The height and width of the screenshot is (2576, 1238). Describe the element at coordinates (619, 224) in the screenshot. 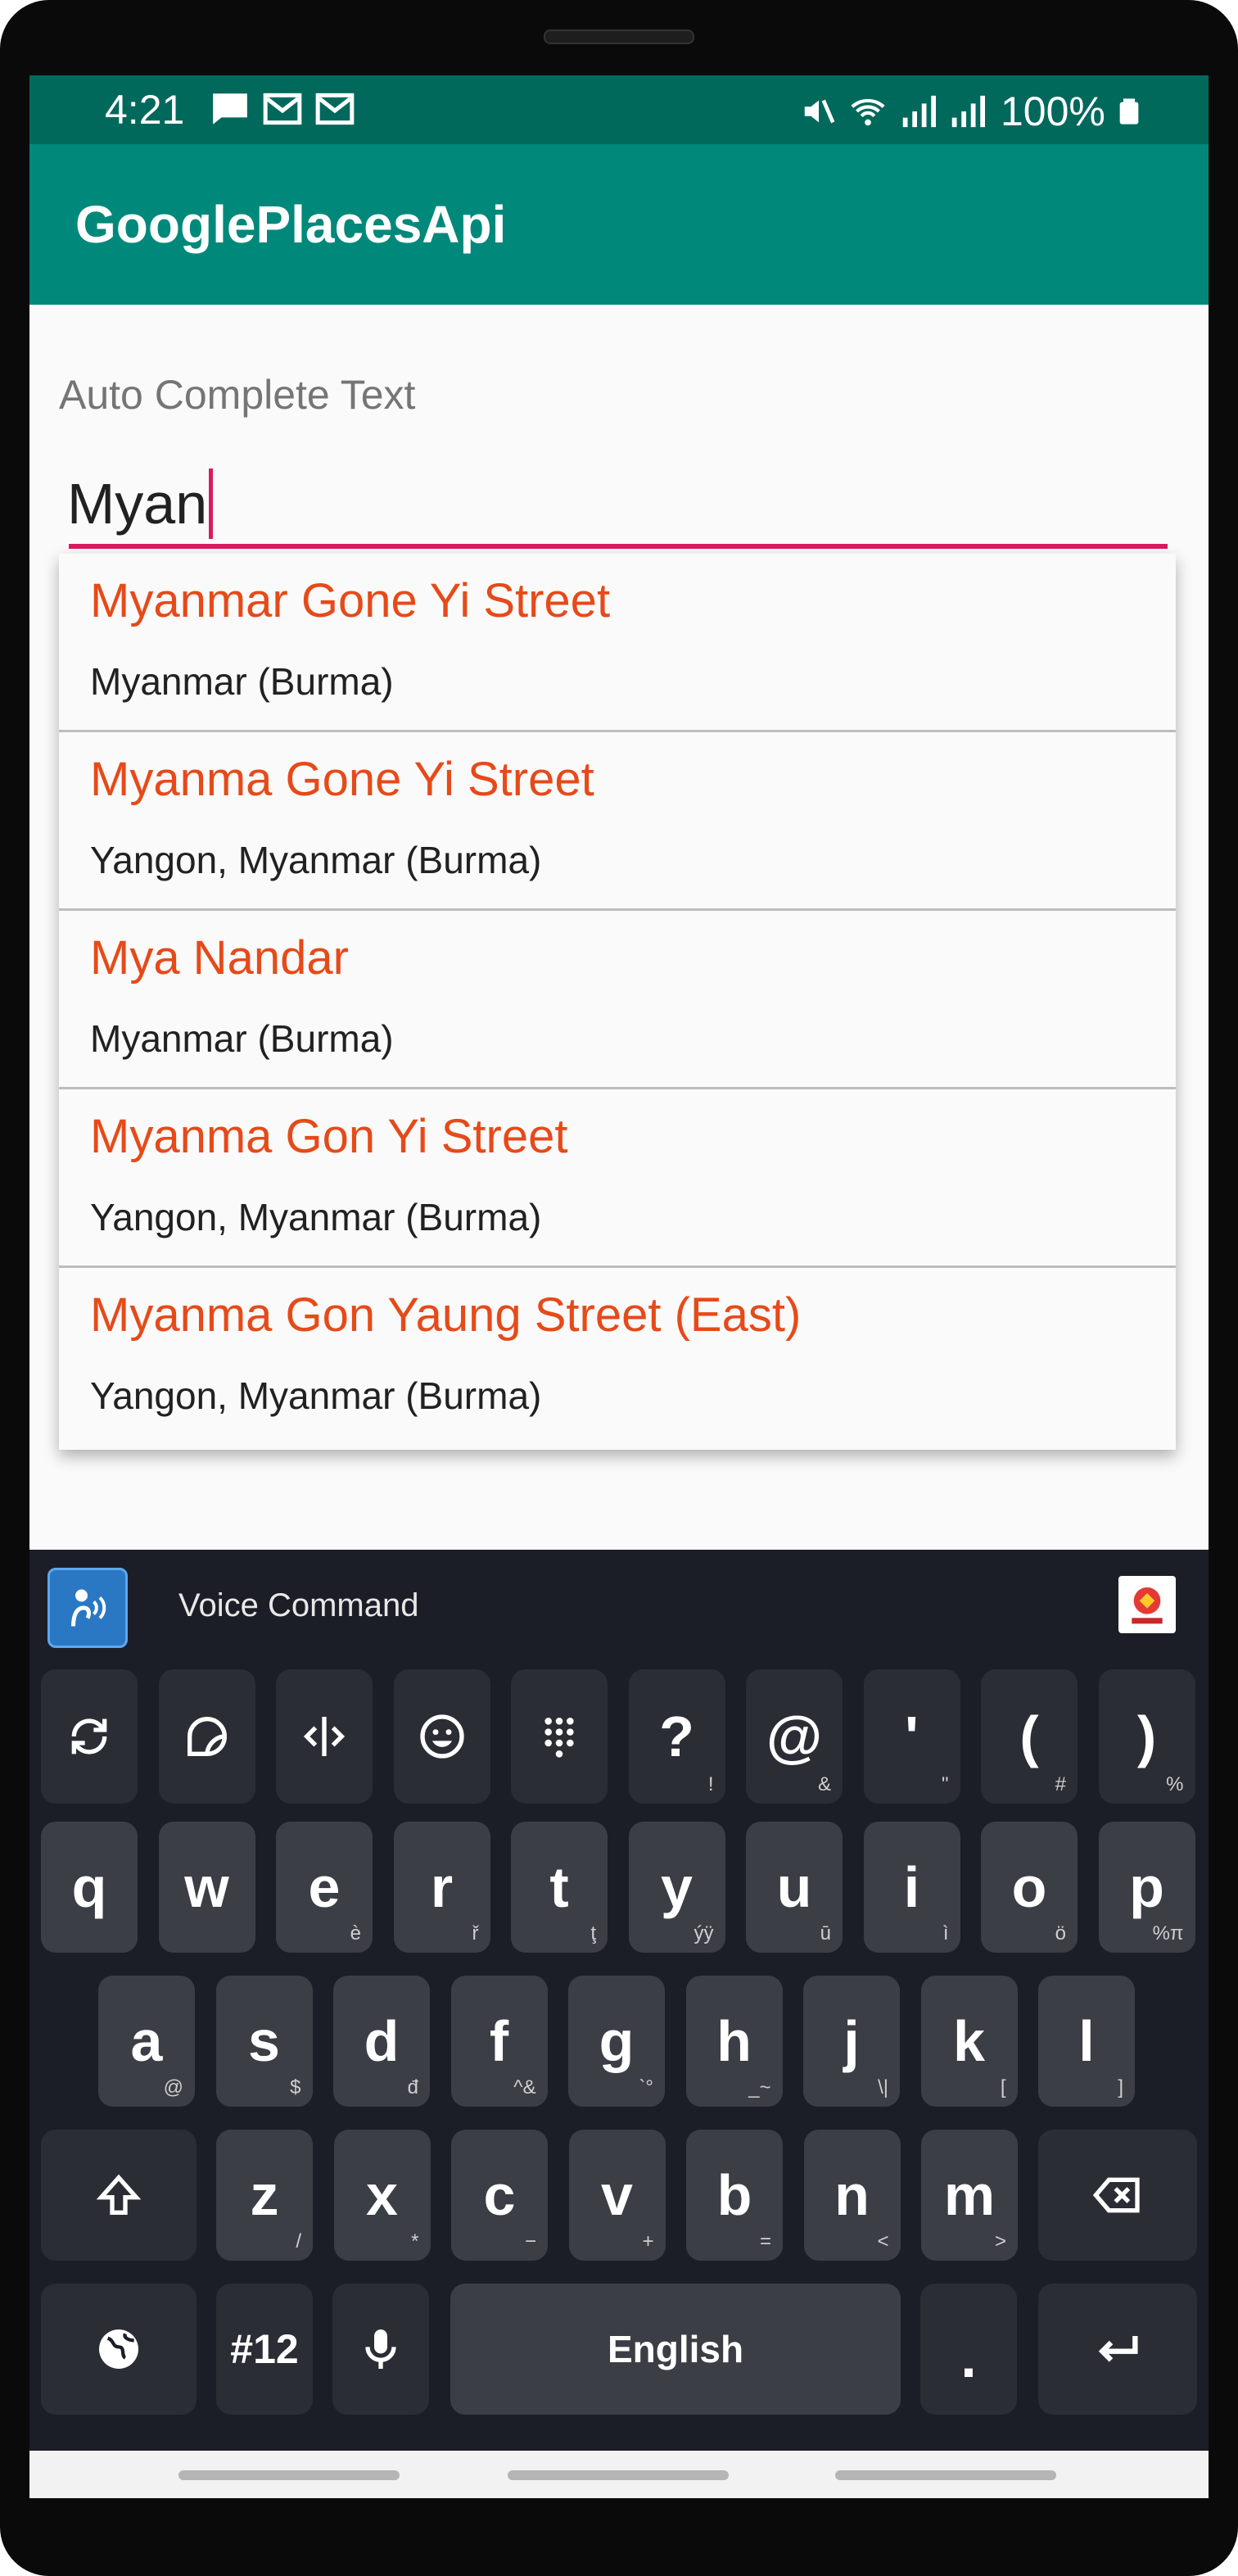

I see `app-bar: GooglePlacesApi` at that location.